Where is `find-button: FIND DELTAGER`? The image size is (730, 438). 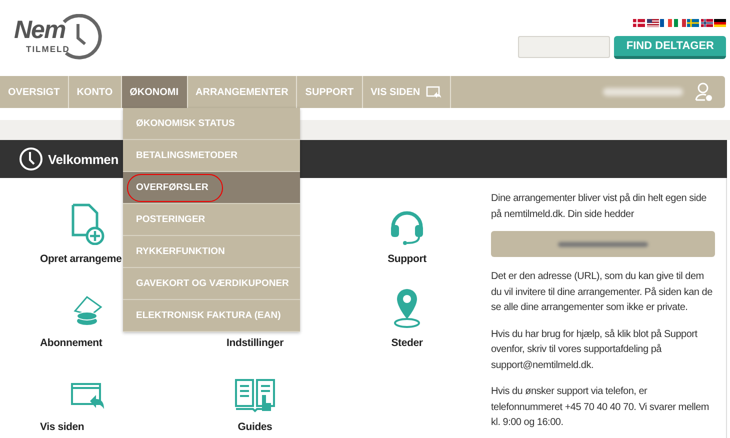
find-button: FIND DELTAGER is located at coordinates (670, 47).